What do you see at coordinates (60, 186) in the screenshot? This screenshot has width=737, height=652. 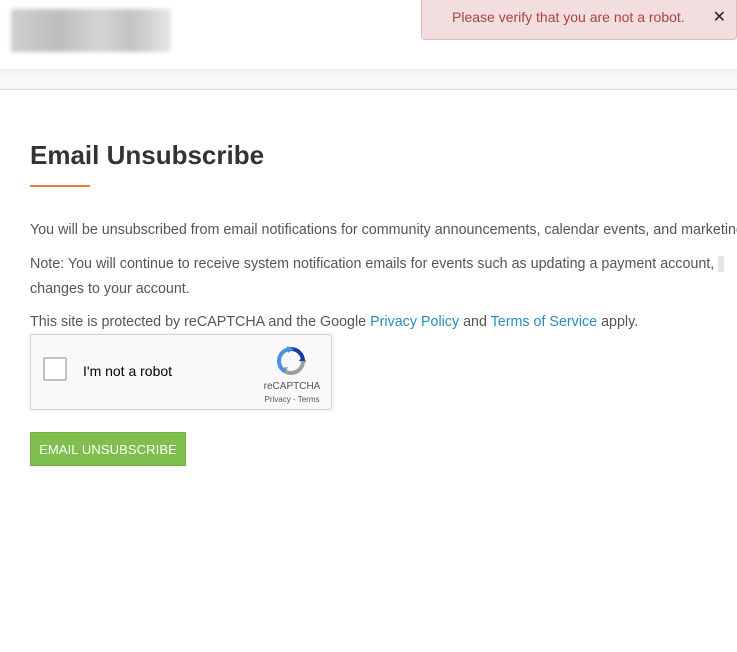 I see `title-underline` at bounding box center [60, 186].